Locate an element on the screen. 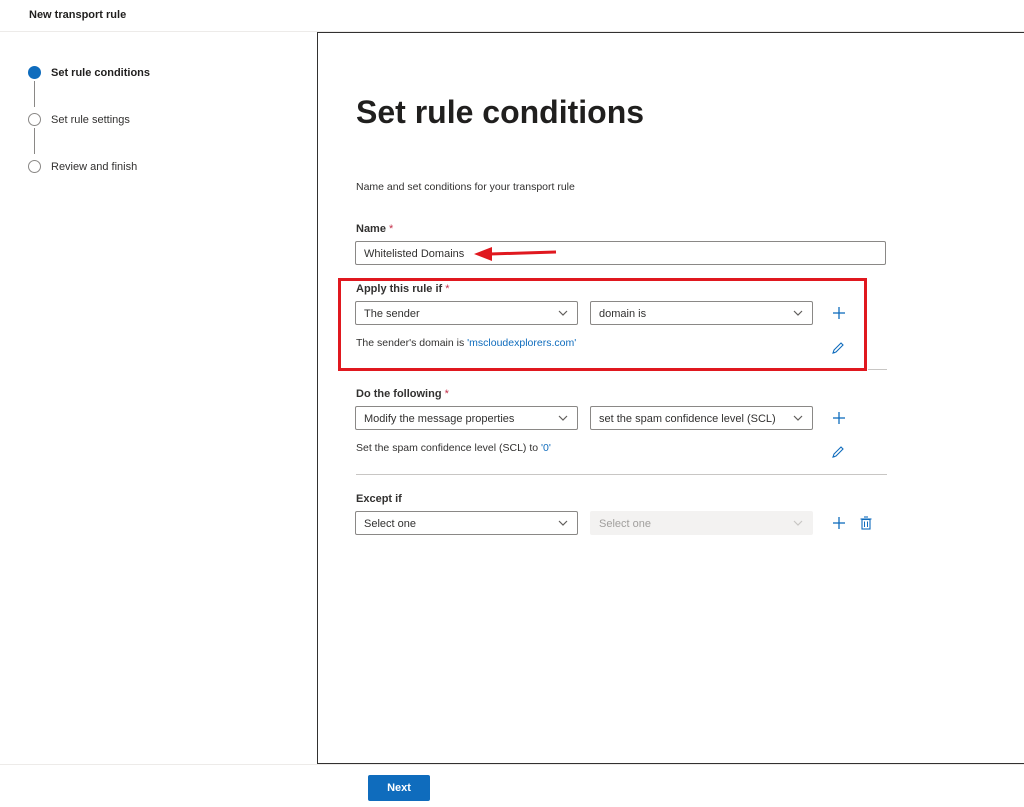 This screenshot has width=1024, height=807. step-review-and-finish: Review and finish is located at coordinates (82, 166).